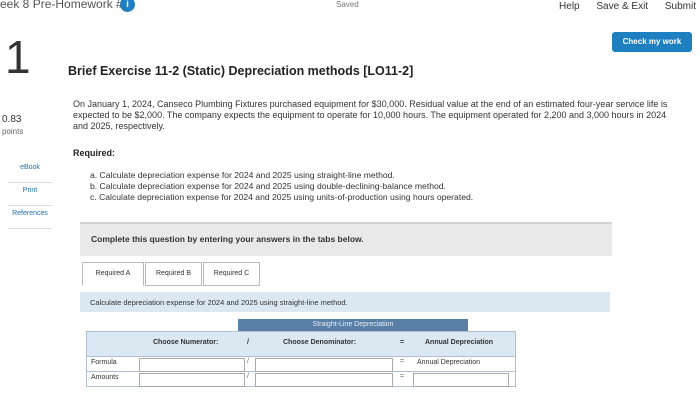 This screenshot has width=700, height=407. Describe the element at coordinates (30, 171) in the screenshot. I see `ebook-link: eBook` at that location.